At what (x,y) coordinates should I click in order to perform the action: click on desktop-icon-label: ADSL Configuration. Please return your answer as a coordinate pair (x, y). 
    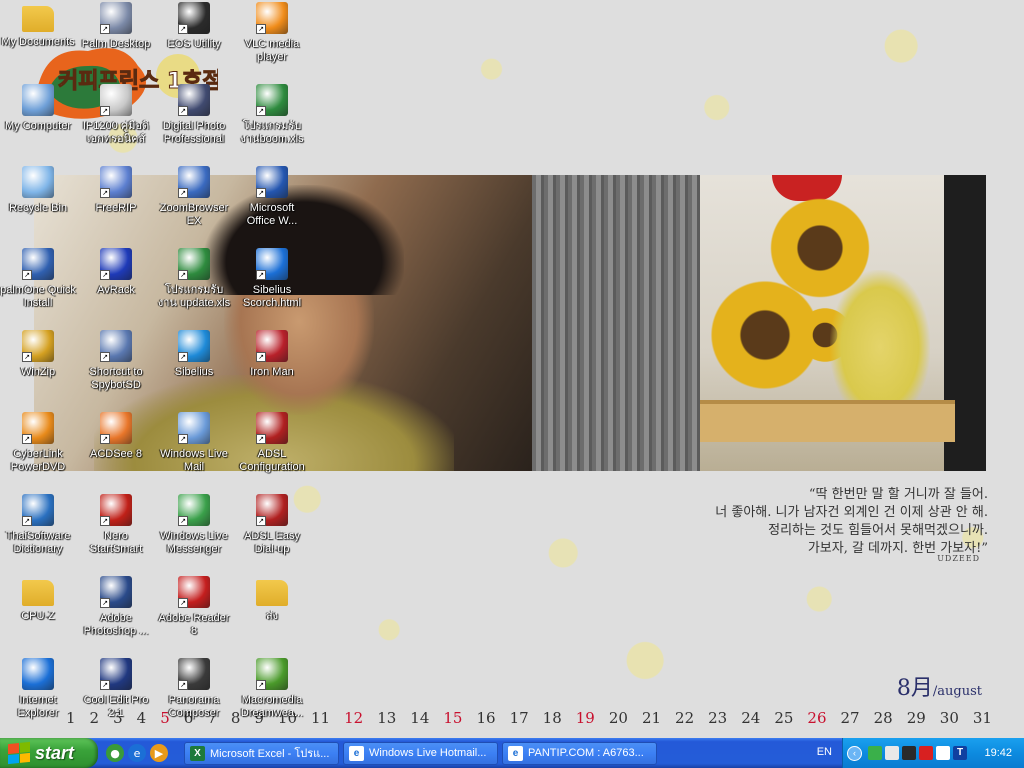
    Looking at the image, I should click on (272, 460).